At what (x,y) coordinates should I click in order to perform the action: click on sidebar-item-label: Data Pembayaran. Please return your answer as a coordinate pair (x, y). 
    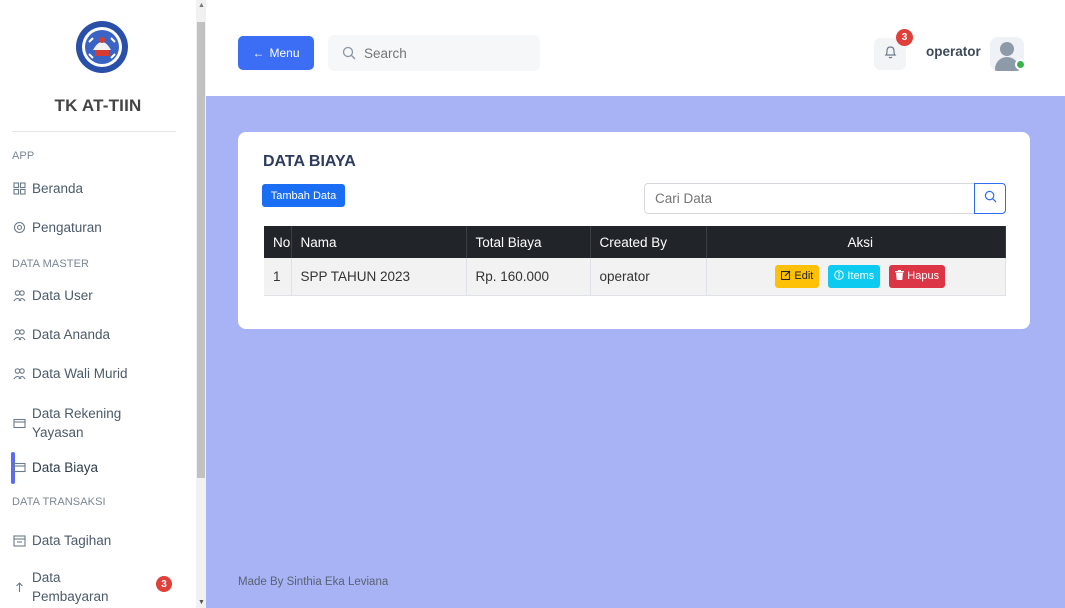
    Looking at the image, I should click on (70, 587).